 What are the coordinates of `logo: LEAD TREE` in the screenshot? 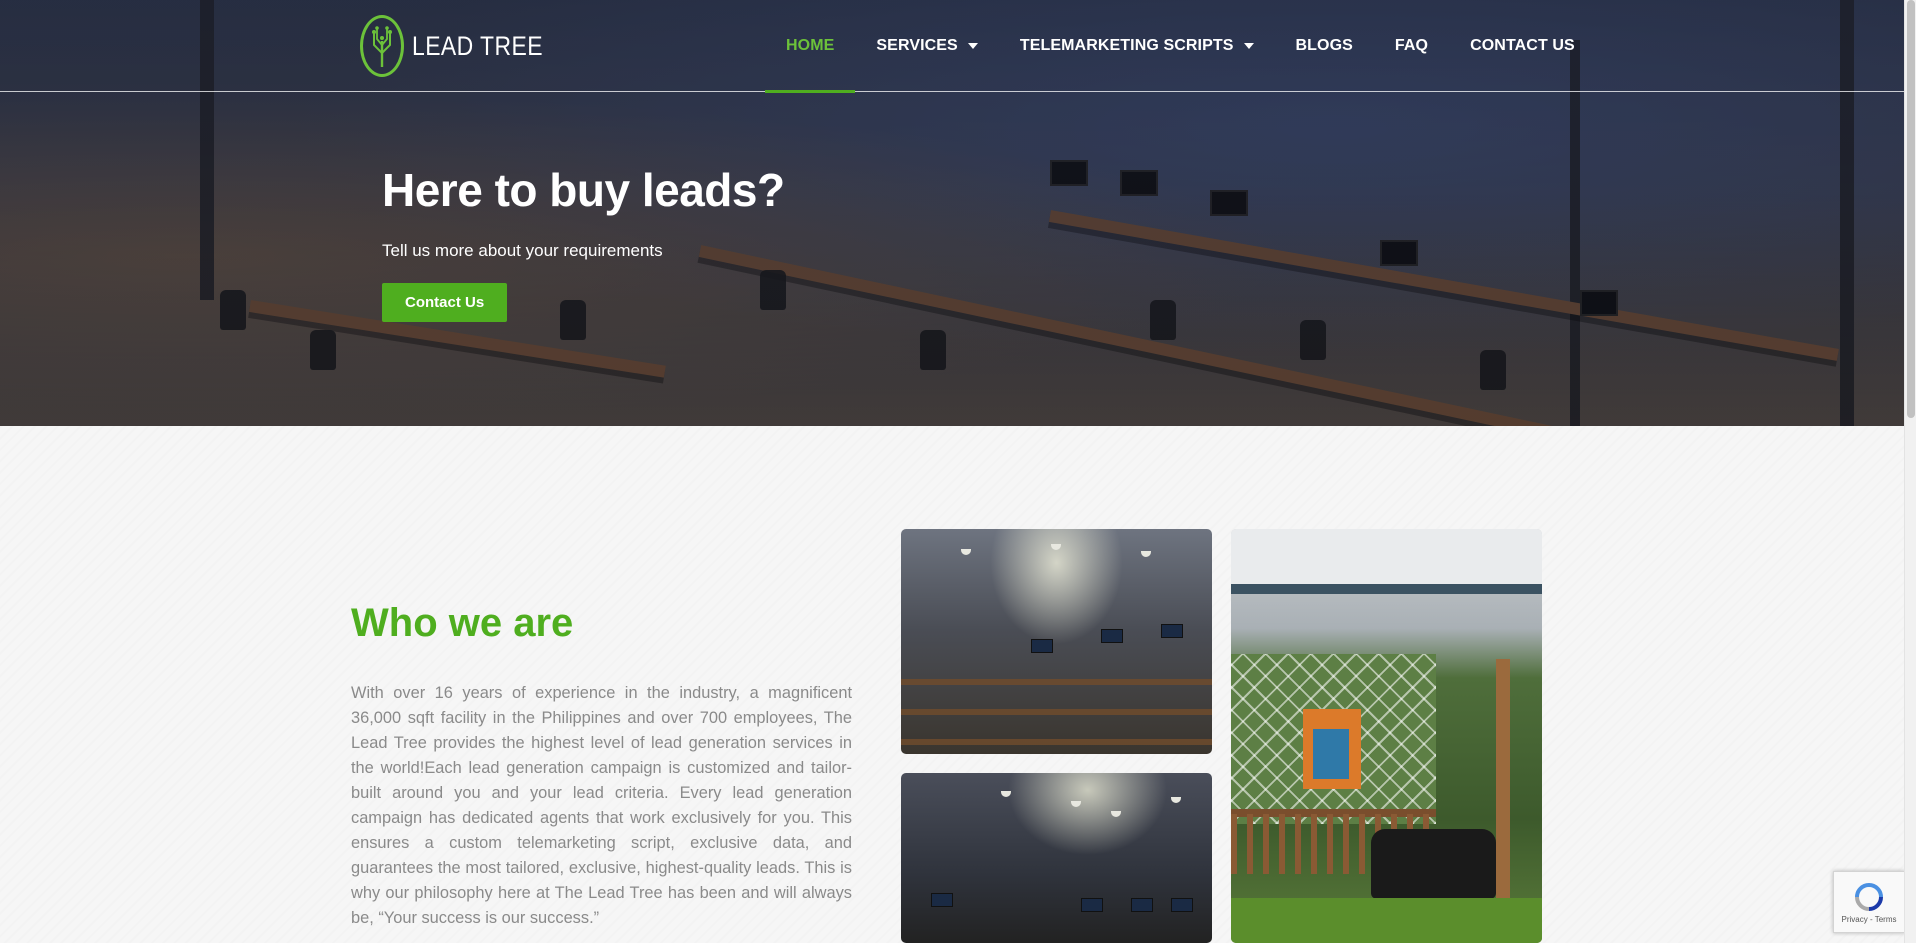 It's located at (463, 46).